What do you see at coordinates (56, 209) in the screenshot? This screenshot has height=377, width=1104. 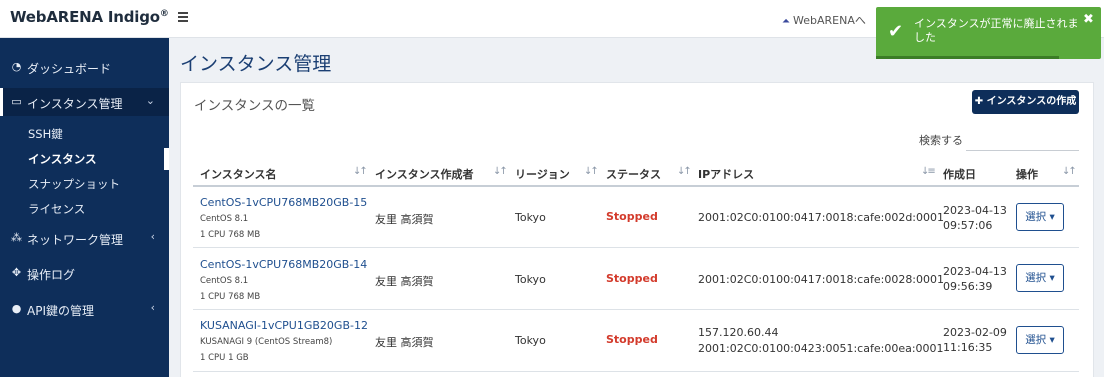 I see `sidebar-subitem-license: ライセンス` at bounding box center [56, 209].